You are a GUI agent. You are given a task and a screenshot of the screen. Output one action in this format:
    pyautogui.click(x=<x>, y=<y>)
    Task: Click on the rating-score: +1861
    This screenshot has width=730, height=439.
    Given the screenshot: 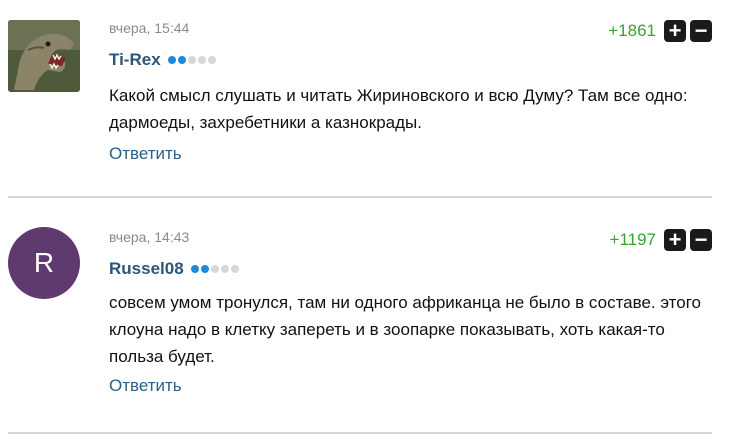 What is the action you would take?
    pyautogui.click(x=632, y=30)
    